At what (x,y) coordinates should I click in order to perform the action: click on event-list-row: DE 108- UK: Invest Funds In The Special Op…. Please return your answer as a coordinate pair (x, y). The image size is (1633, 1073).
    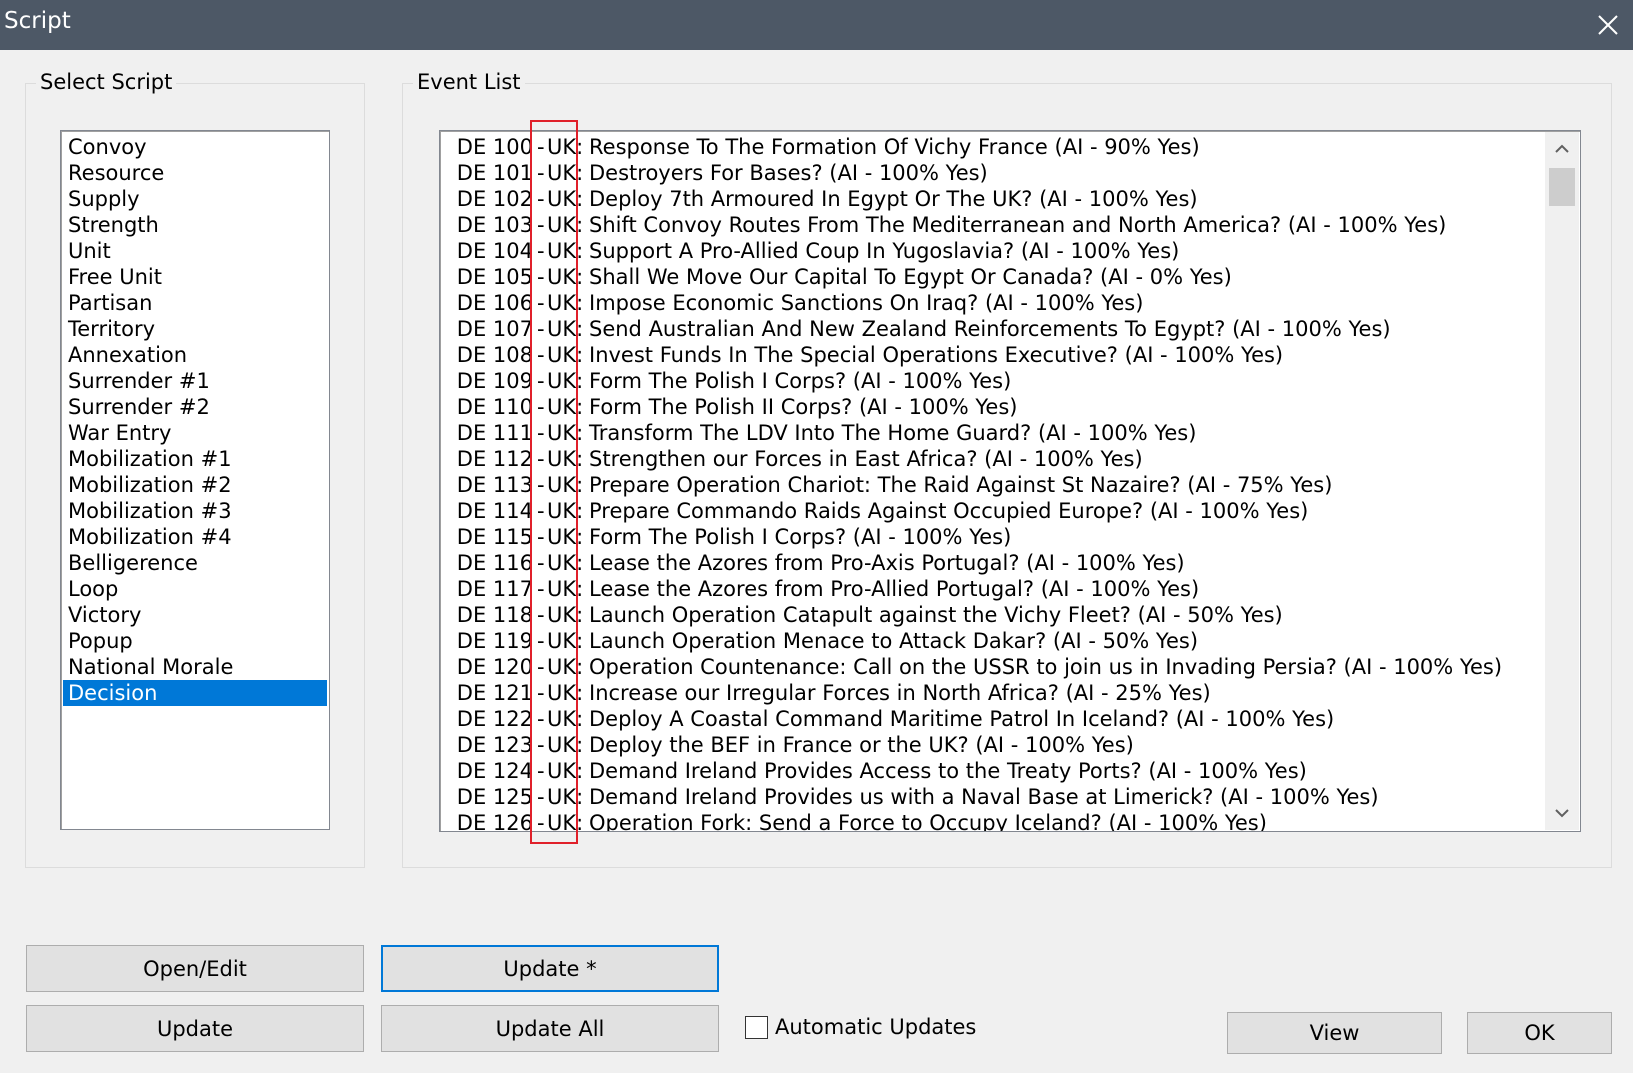
    Looking at the image, I should click on (997, 355).